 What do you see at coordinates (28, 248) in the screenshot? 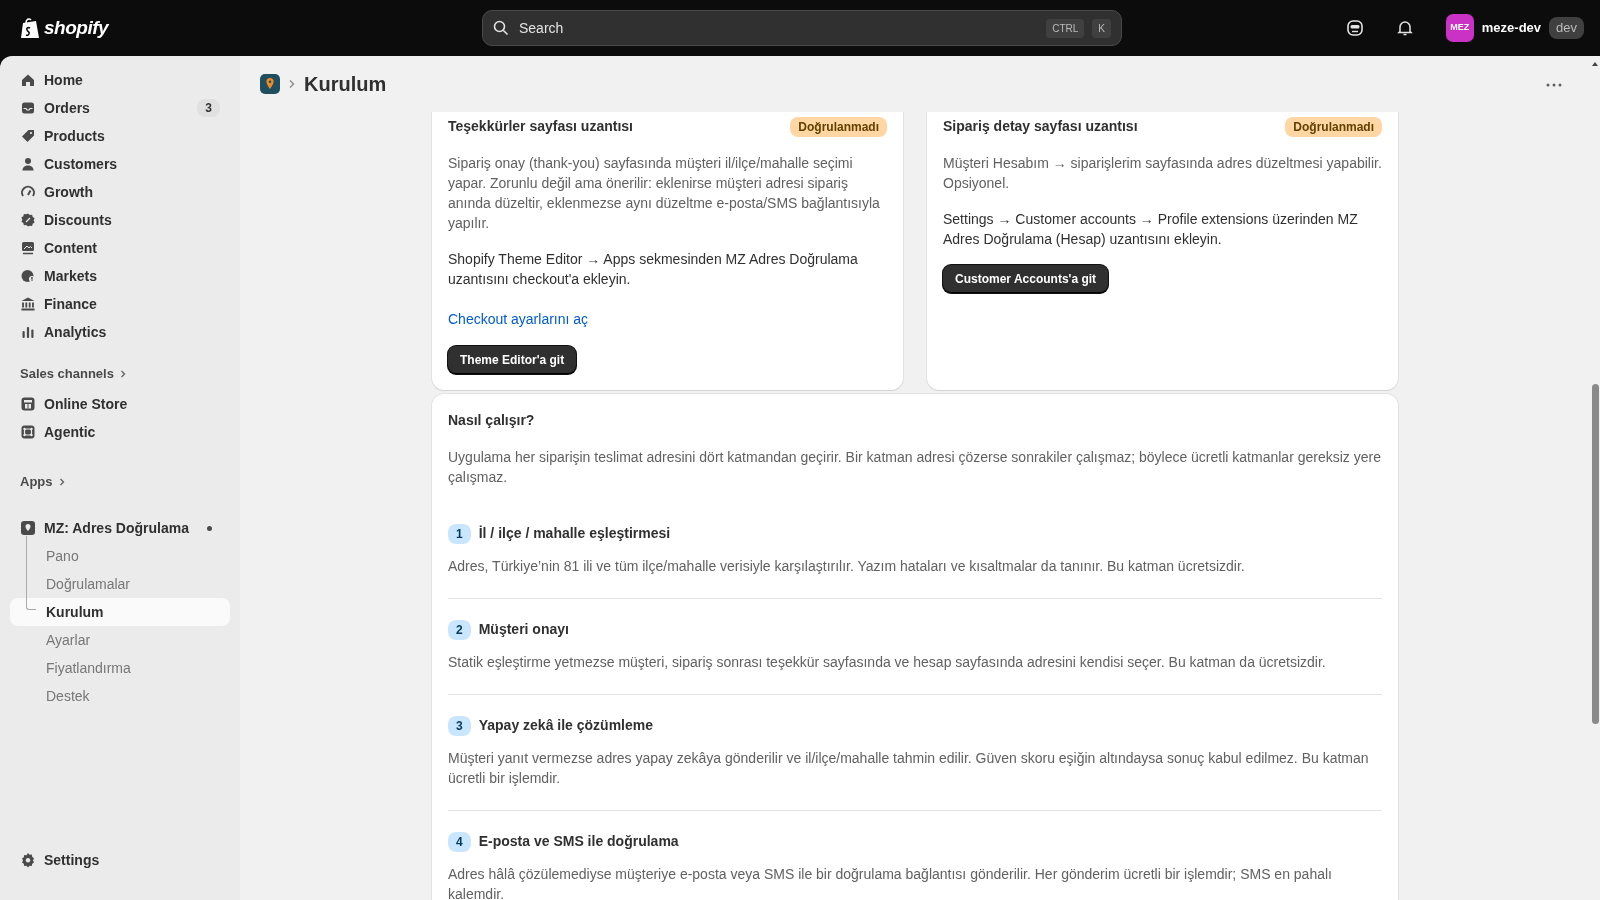
I see `monitor-icon` at bounding box center [28, 248].